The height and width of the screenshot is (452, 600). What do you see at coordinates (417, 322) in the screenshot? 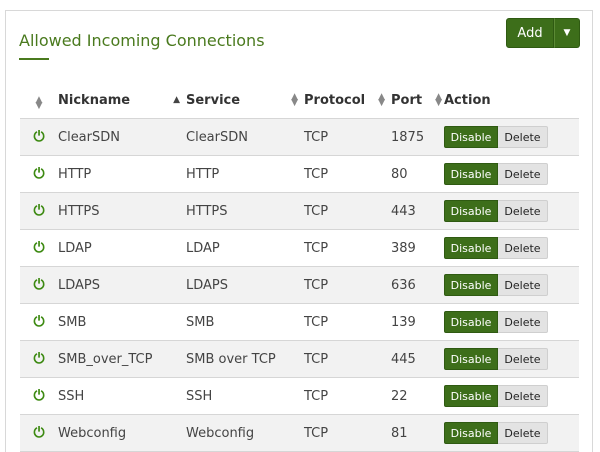
I see `port-cell: 139` at bounding box center [417, 322].